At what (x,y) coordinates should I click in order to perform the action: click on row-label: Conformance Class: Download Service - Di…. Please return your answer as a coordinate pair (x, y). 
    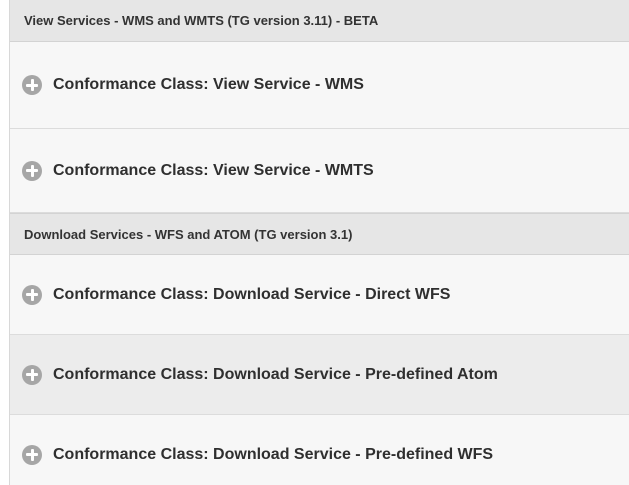
    Looking at the image, I should click on (252, 294).